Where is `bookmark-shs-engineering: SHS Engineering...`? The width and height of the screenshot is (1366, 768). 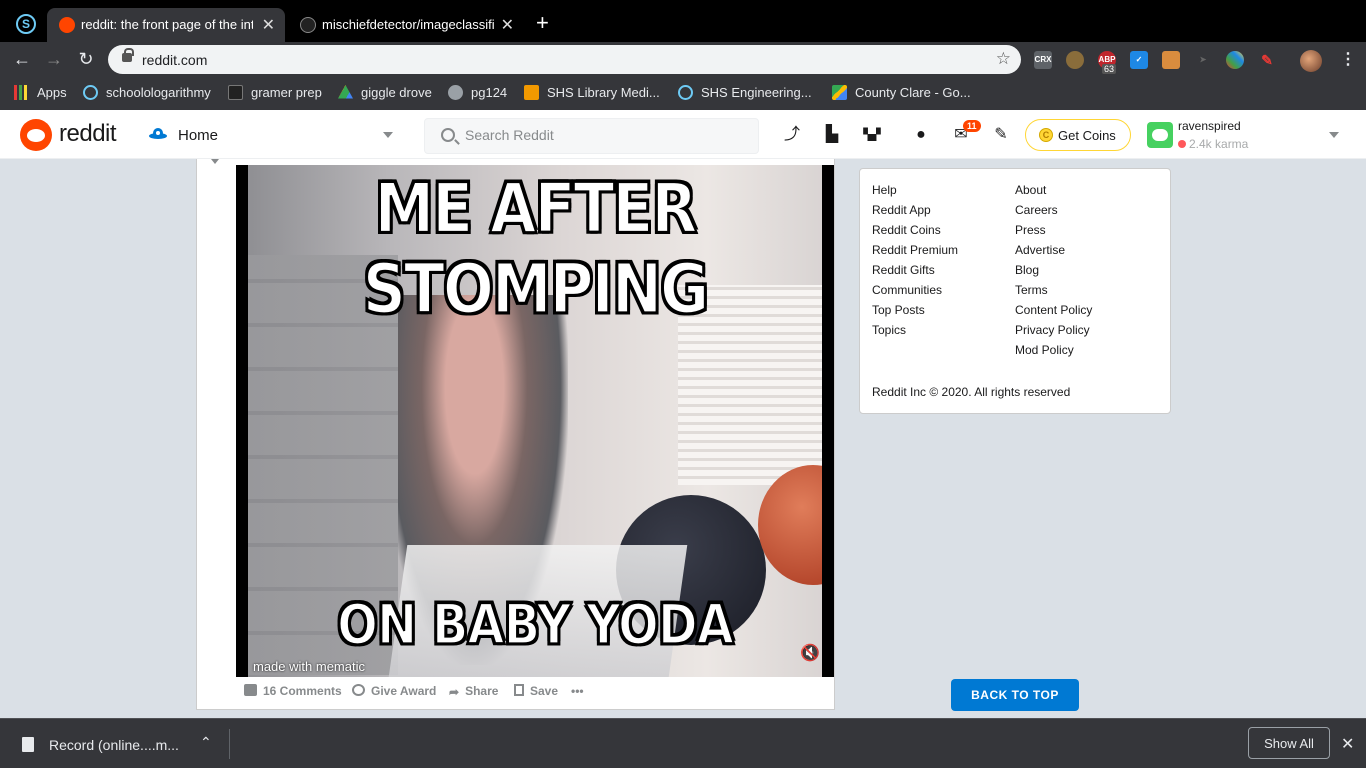 bookmark-shs-engineering: SHS Engineering... is located at coordinates (745, 92).